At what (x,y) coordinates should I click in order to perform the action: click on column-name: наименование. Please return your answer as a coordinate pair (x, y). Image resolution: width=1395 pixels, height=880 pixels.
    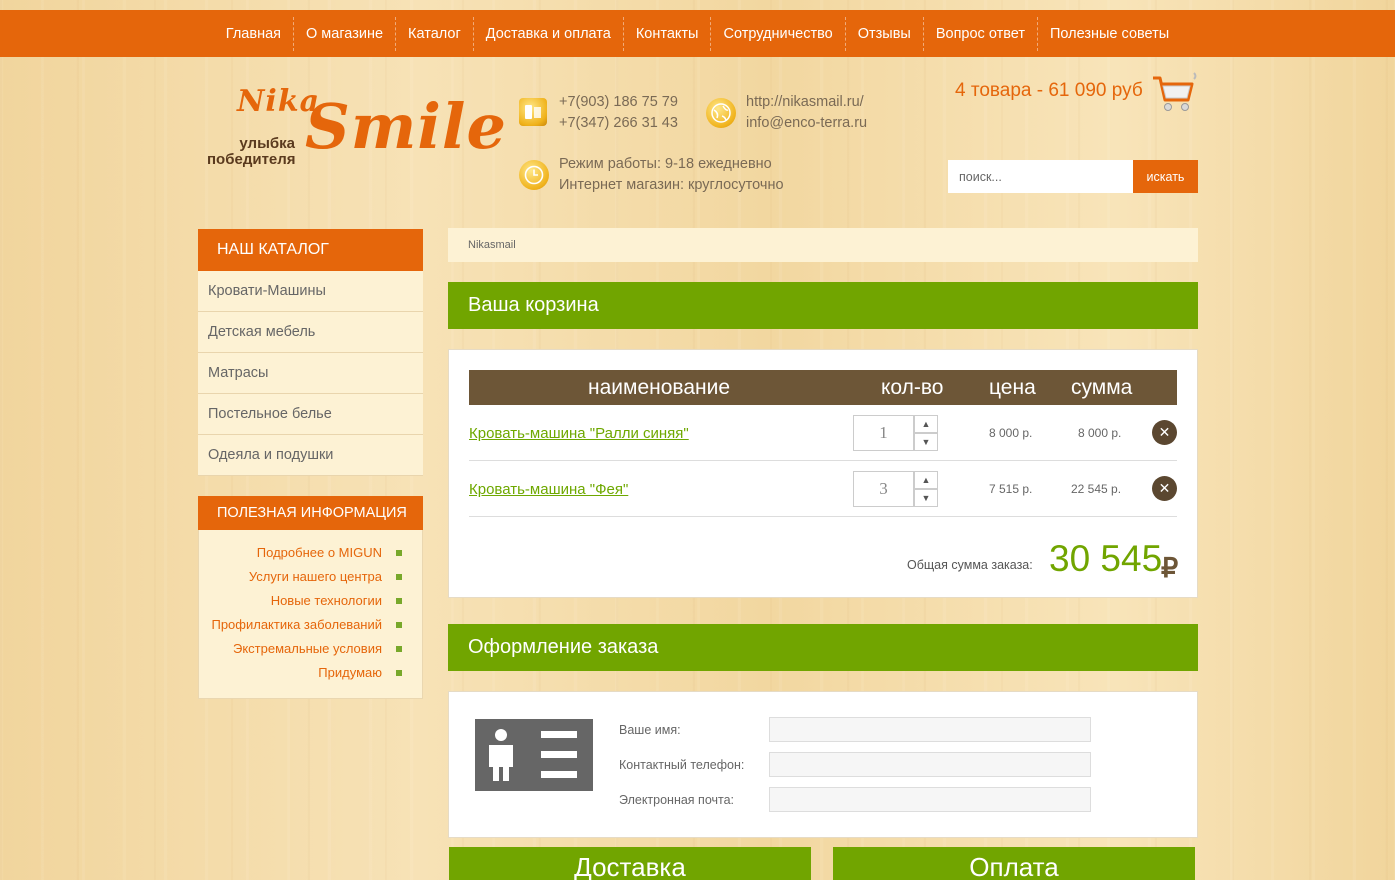
    Looking at the image, I should click on (659, 387).